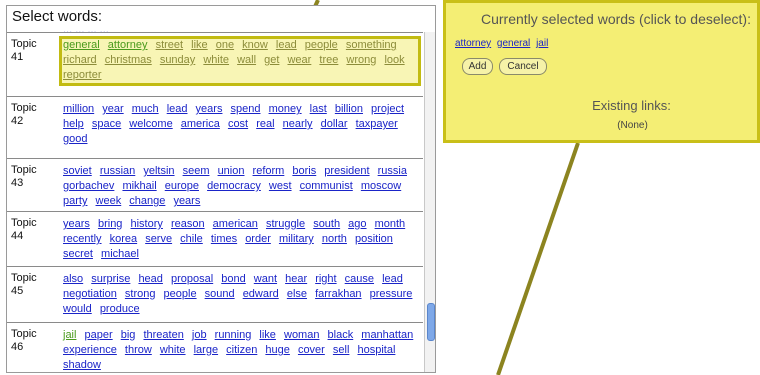 Image resolution: width=760 pixels, height=375 pixels. I want to click on word-link: negotiation, so click(90, 294).